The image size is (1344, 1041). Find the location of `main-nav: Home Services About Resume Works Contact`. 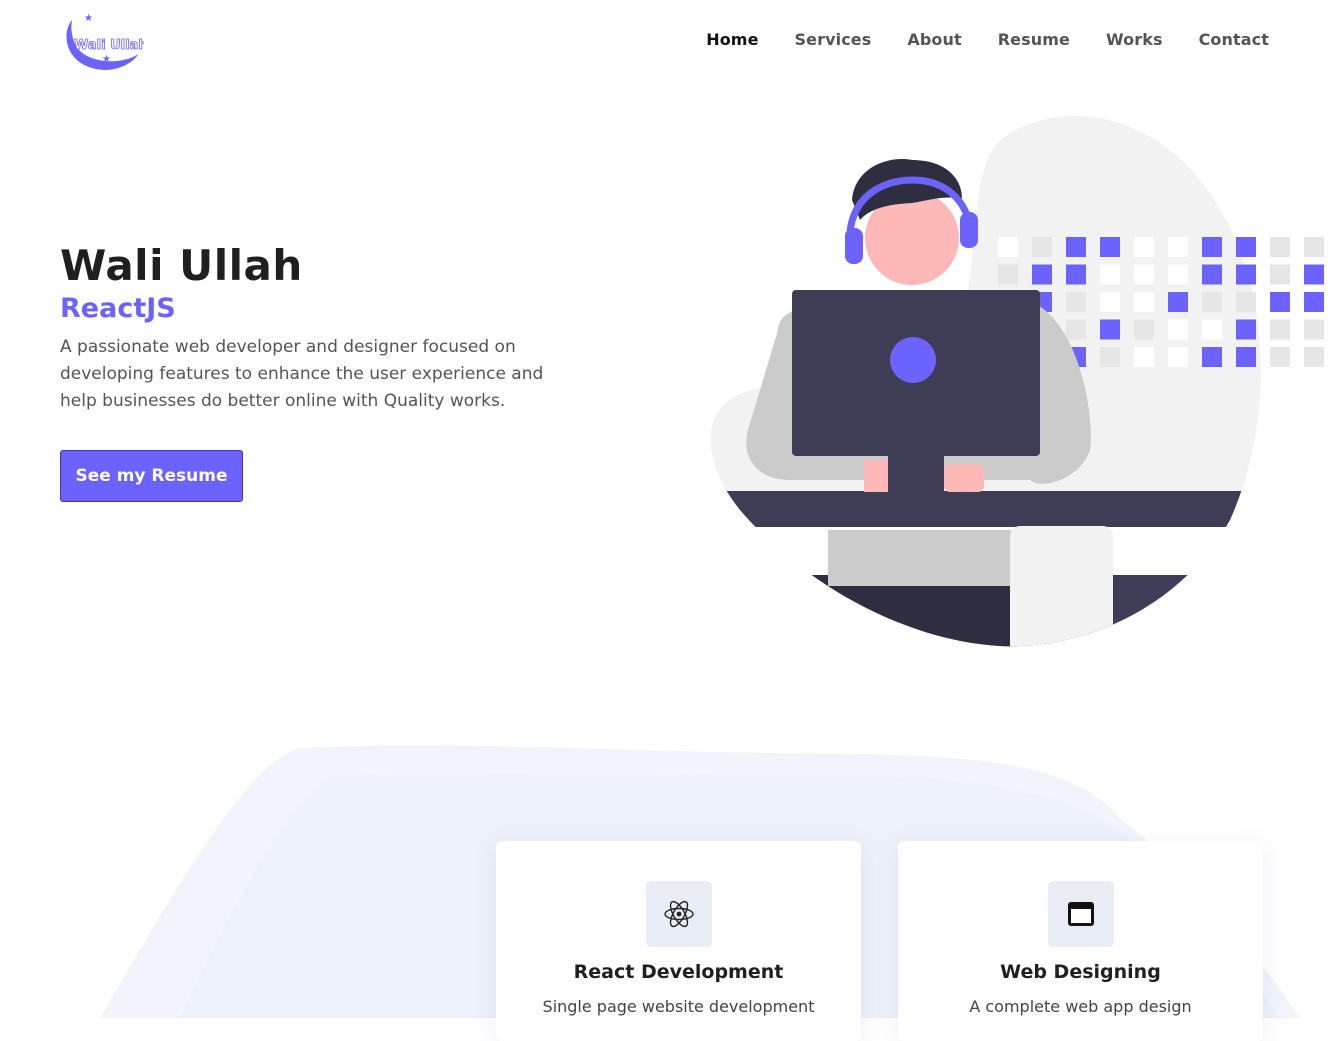

main-nav: Home Services About Resume Works Contact is located at coordinates (987, 39).